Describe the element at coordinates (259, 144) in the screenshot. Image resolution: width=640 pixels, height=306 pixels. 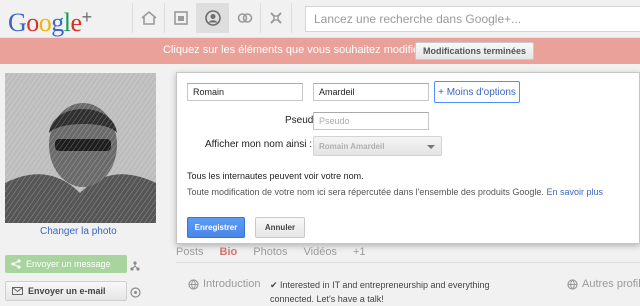
I see `display-name-label: Afficher mon nom ainsi :` at that location.